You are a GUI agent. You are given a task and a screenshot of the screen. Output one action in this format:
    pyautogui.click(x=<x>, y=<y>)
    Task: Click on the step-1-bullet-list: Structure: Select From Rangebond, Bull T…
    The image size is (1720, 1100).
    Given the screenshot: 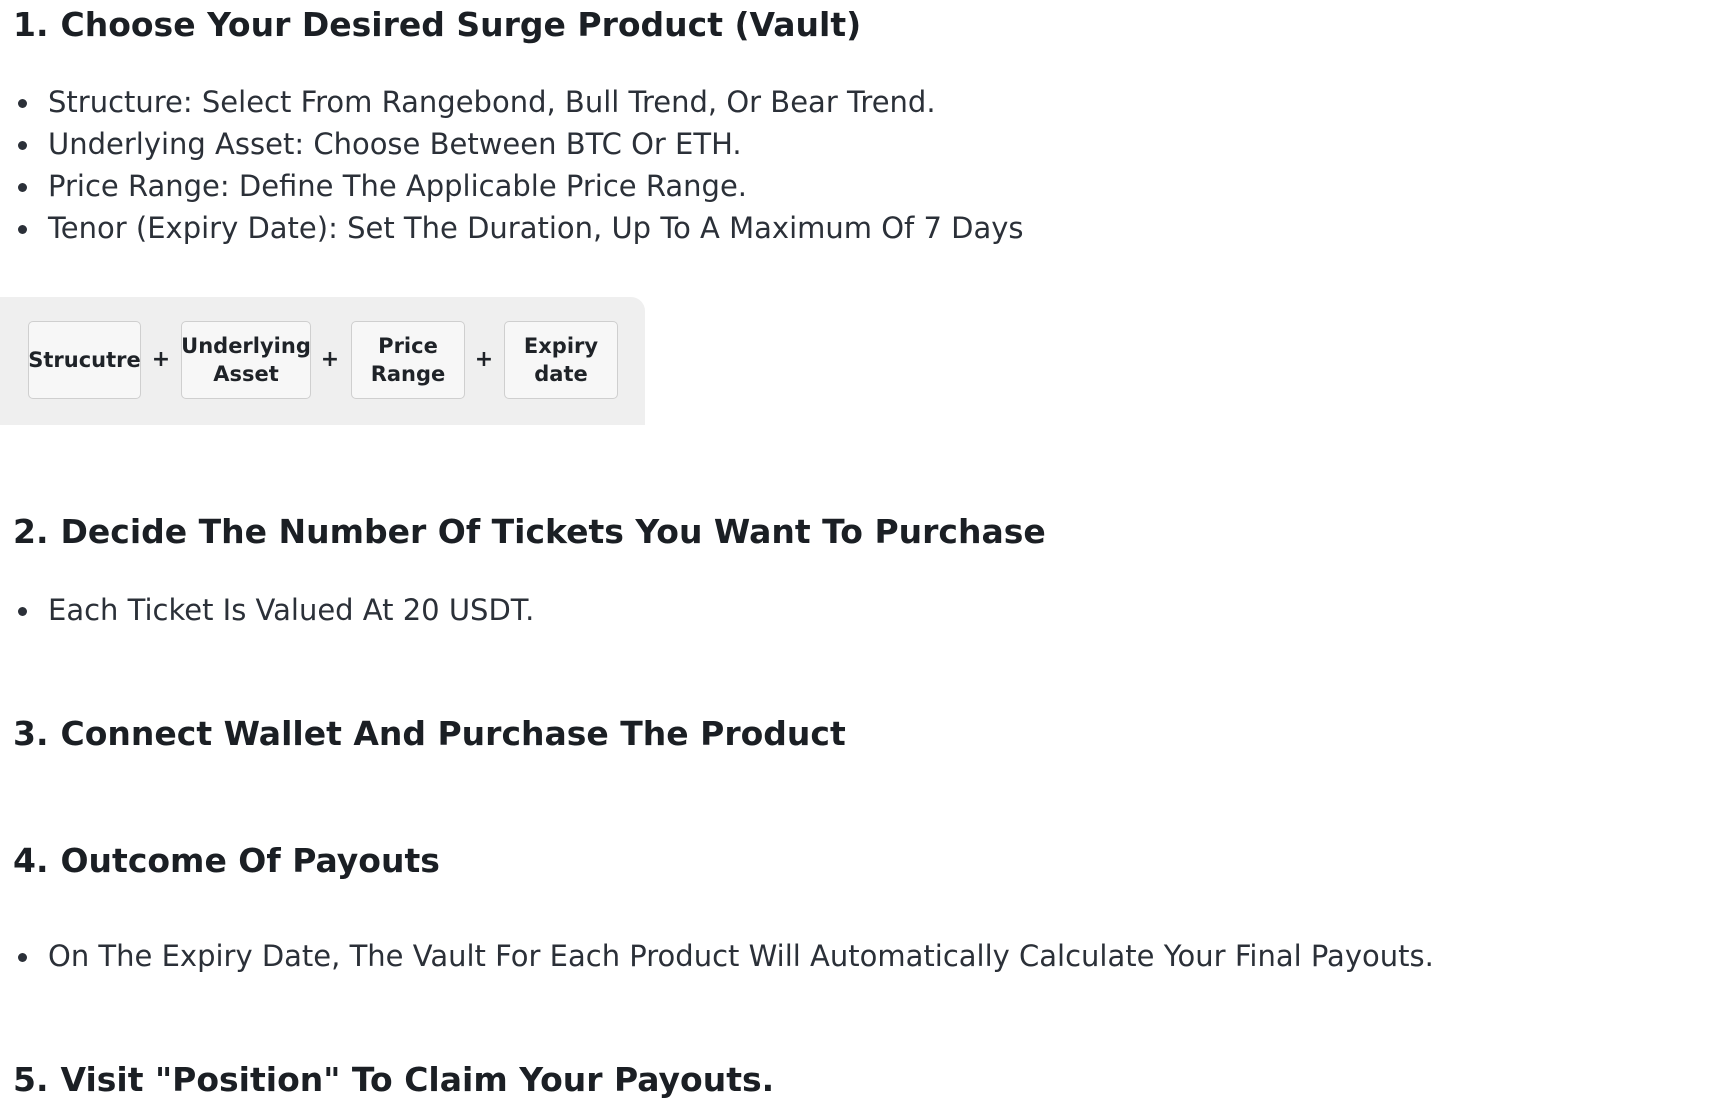 What is the action you would take?
    pyautogui.click(x=512, y=165)
    